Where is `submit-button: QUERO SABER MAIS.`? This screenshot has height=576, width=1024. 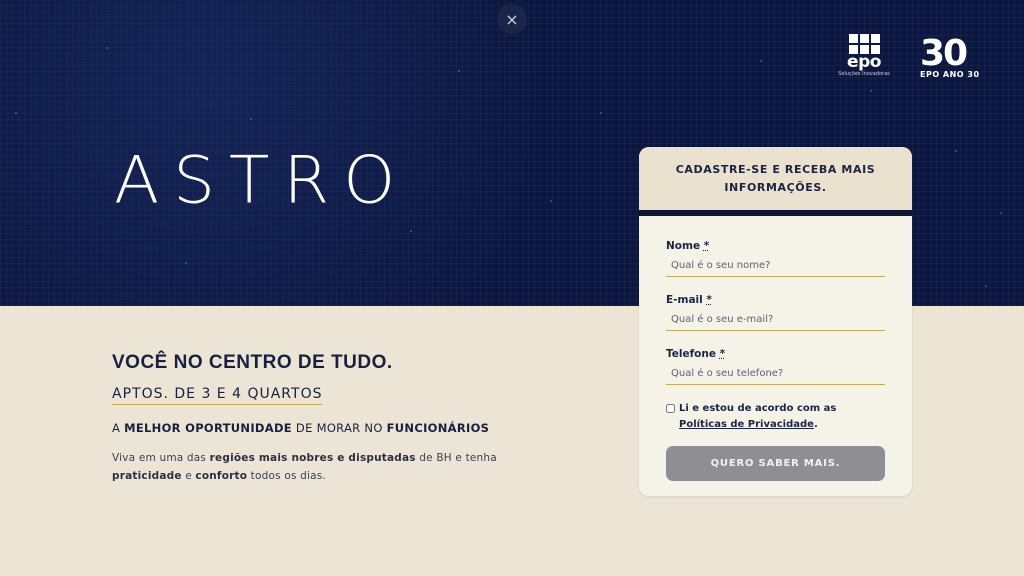
submit-button: QUERO SABER MAIS. is located at coordinates (775, 463).